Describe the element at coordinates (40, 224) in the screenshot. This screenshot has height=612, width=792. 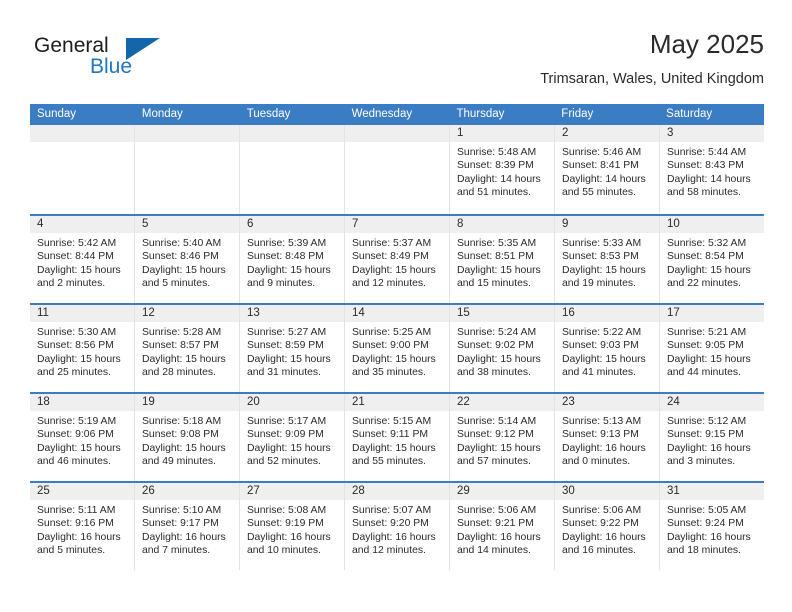
I see `day-number: 4` at that location.